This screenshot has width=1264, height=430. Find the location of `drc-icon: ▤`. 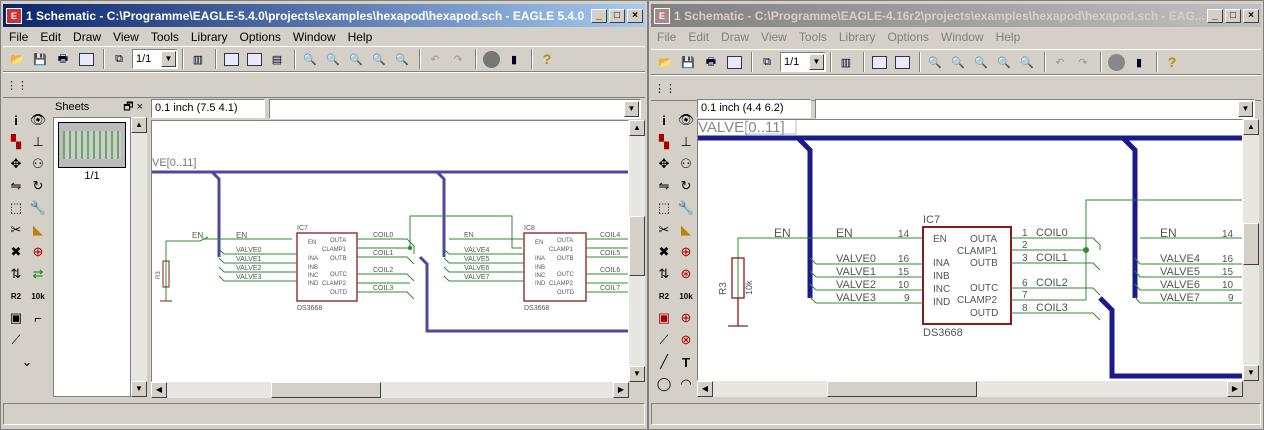

drc-icon: ▤ is located at coordinates (277, 59).